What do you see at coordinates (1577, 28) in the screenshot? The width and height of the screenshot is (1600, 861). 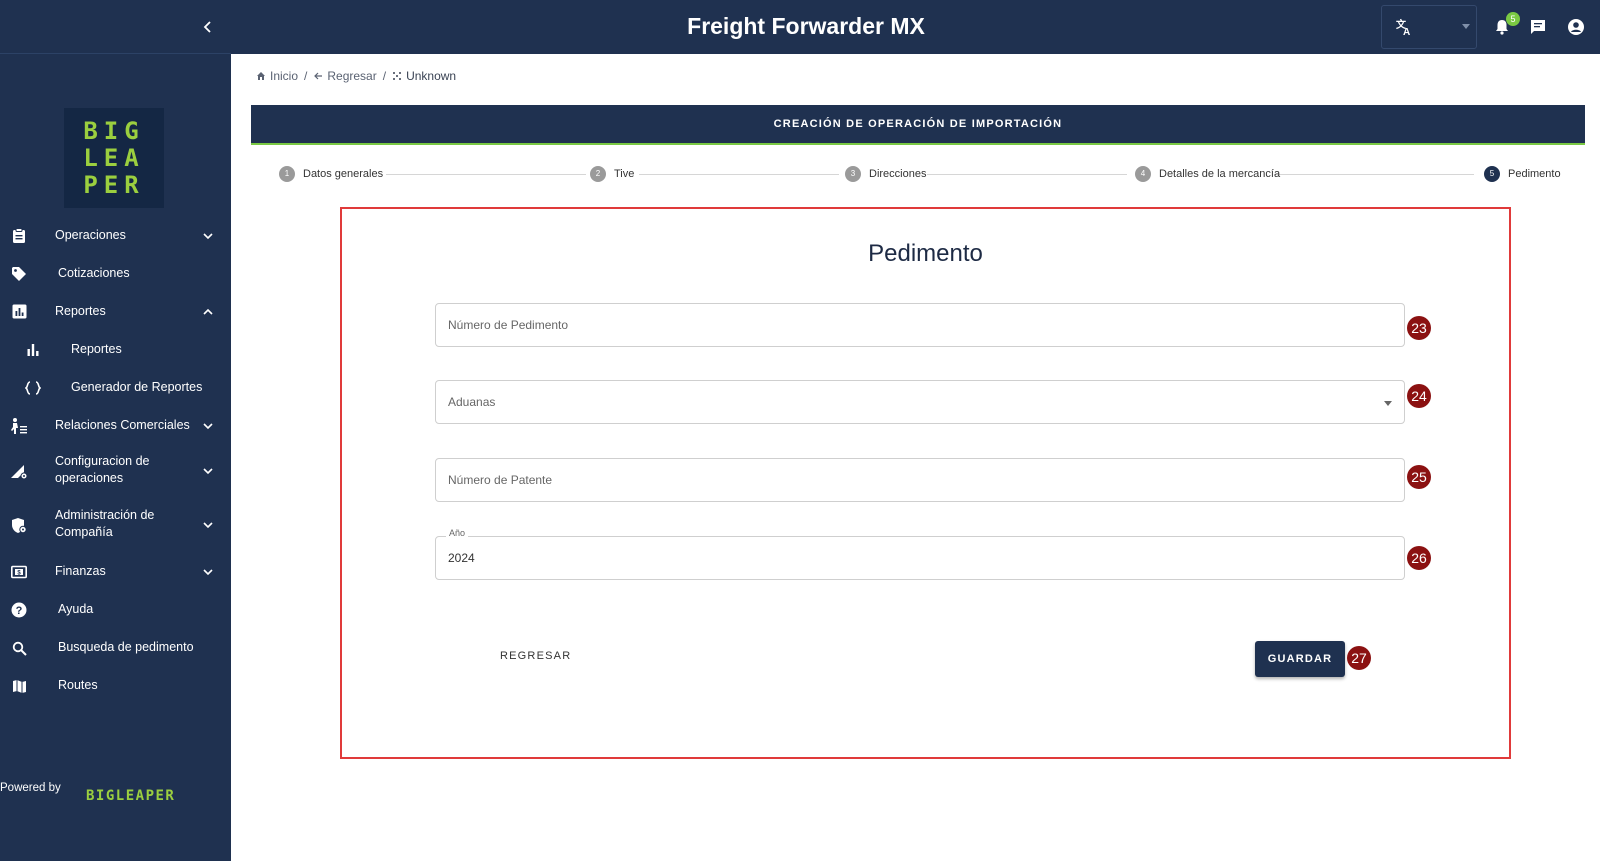 I see `account-icon` at bounding box center [1577, 28].